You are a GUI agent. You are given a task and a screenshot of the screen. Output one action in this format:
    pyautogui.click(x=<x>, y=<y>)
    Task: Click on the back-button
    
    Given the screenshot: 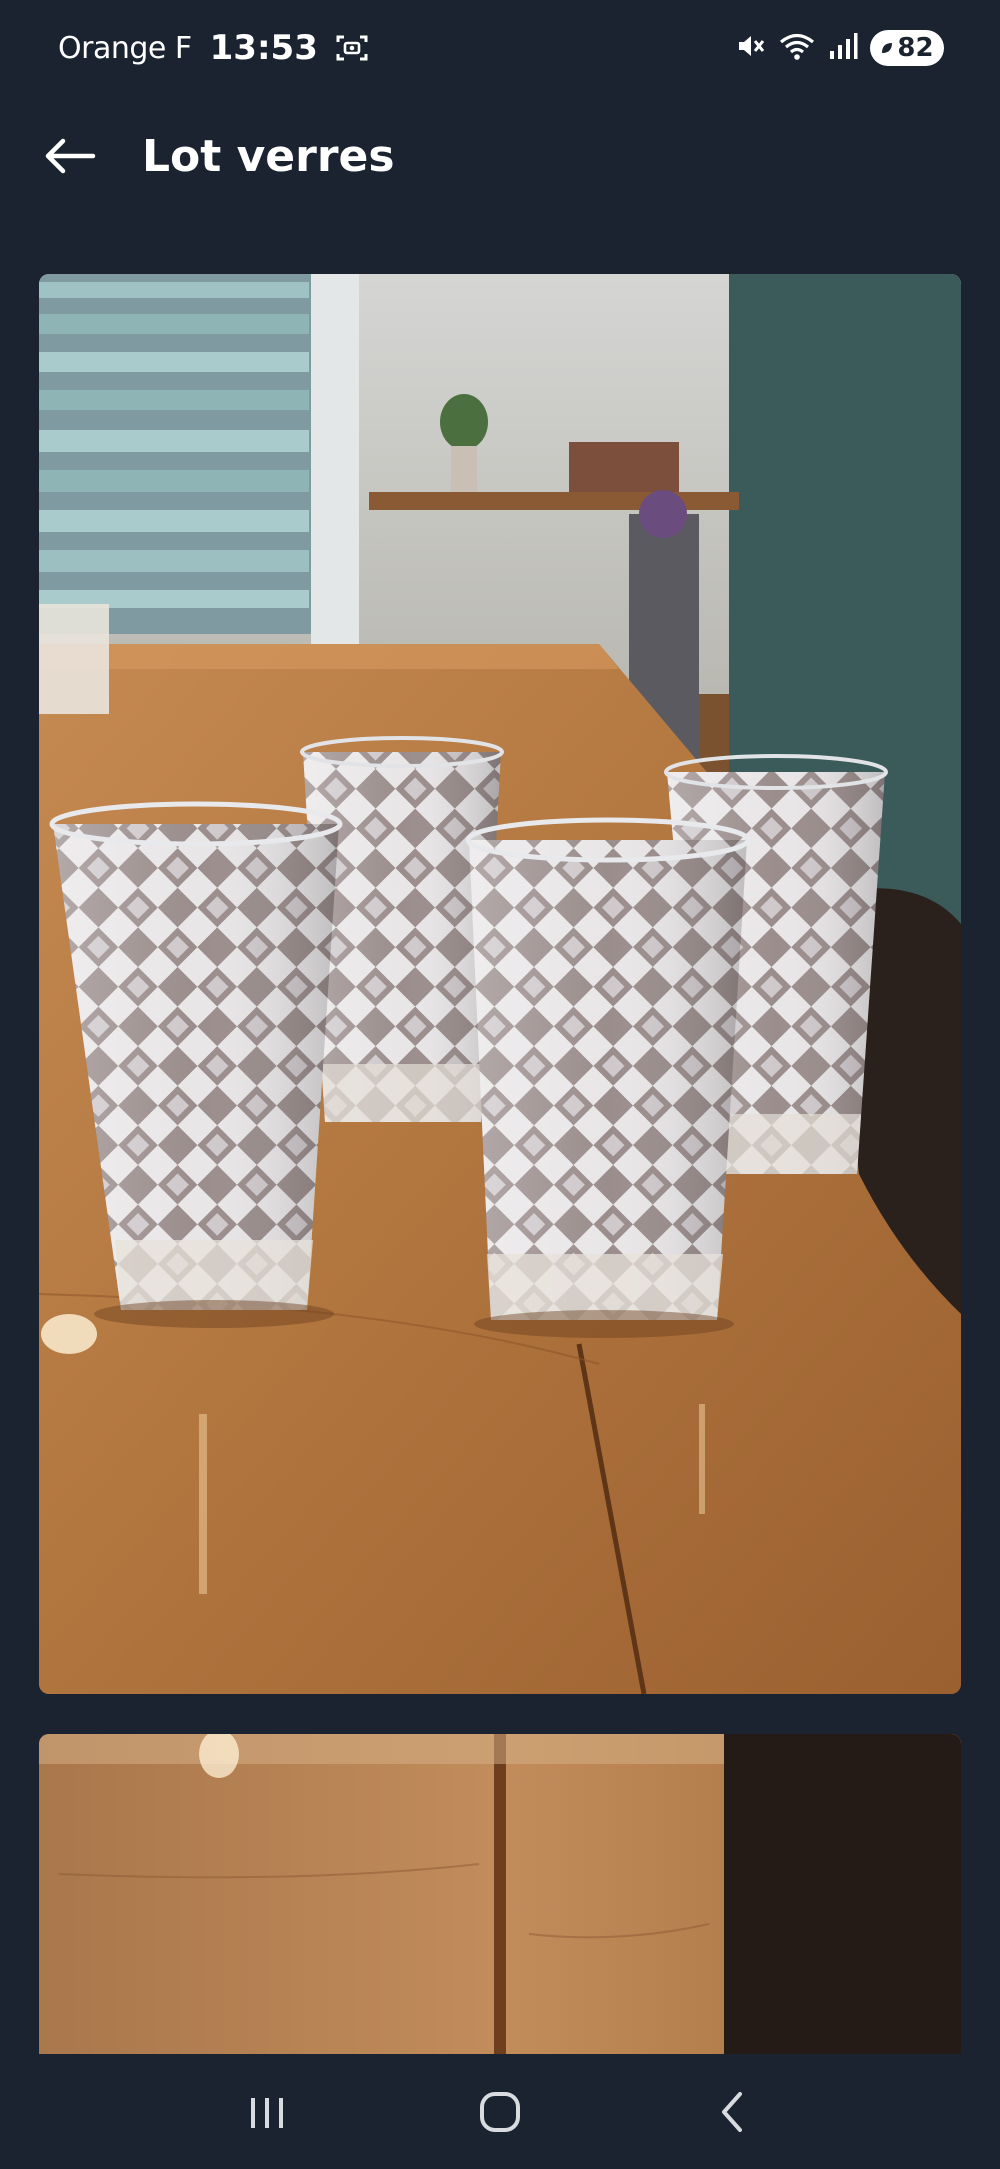 What is the action you would take?
    pyautogui.click(x=70, y=156)
    